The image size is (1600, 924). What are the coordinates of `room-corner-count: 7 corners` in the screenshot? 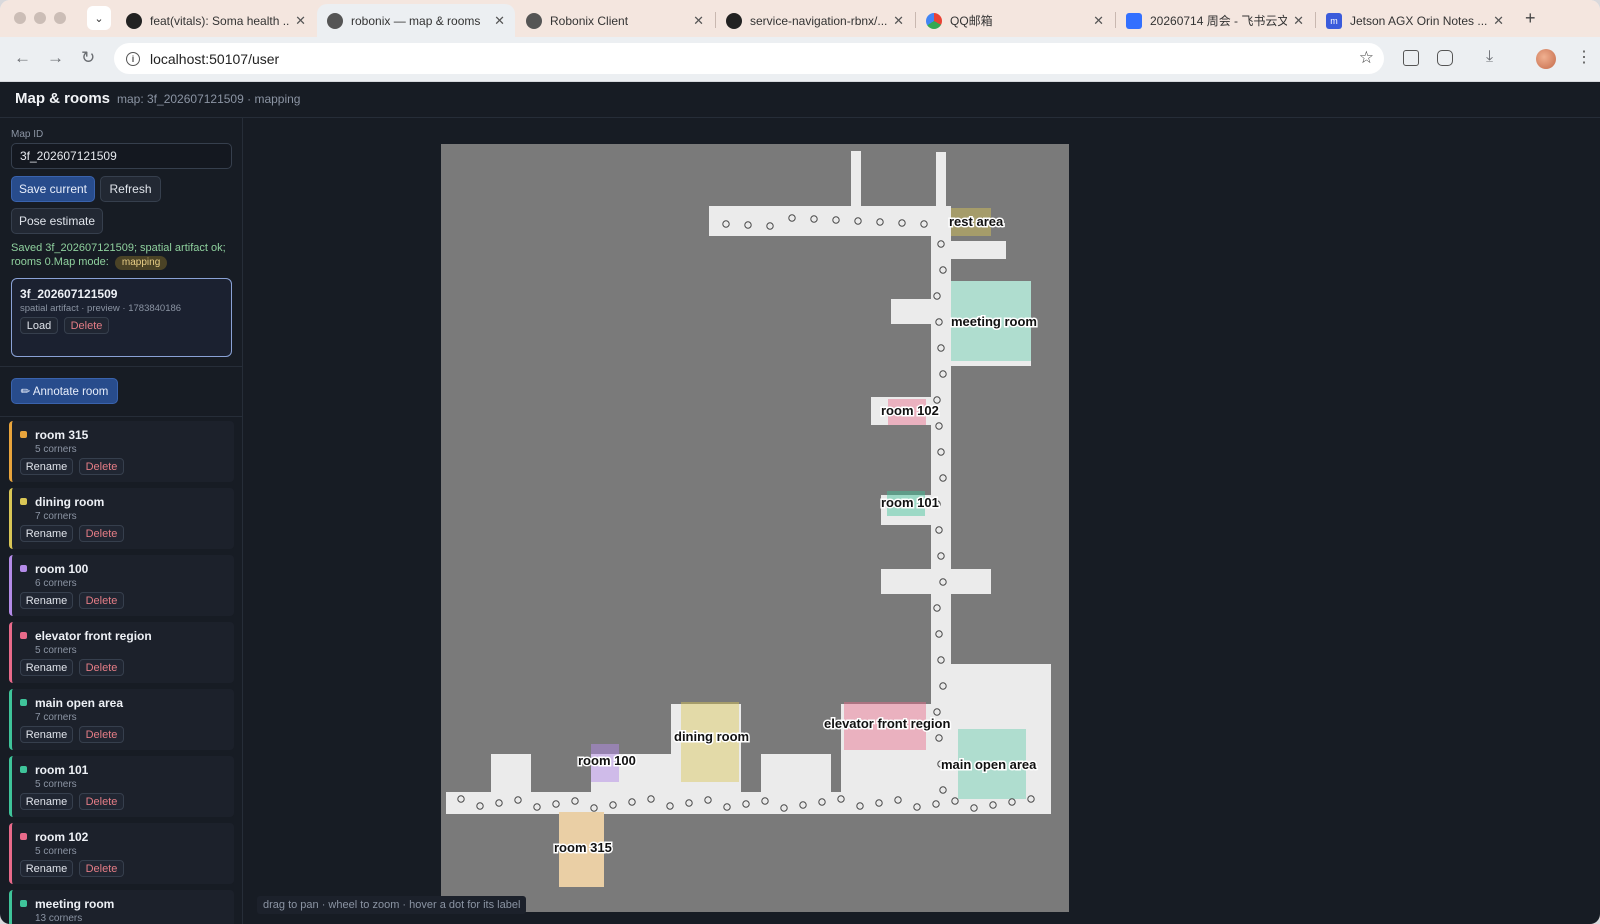 It's located at (56, 717).